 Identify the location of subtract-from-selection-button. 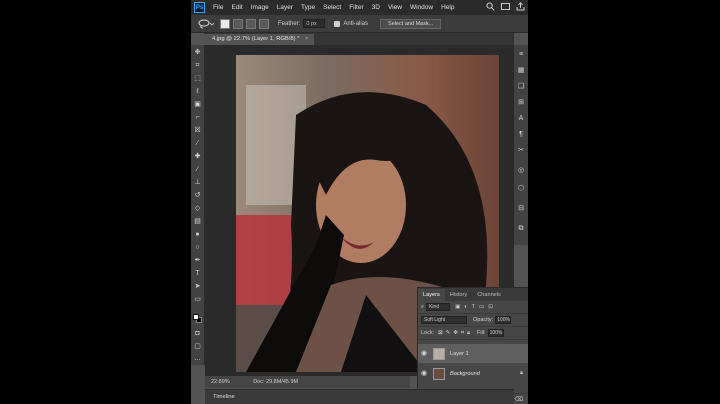
(251, 23).